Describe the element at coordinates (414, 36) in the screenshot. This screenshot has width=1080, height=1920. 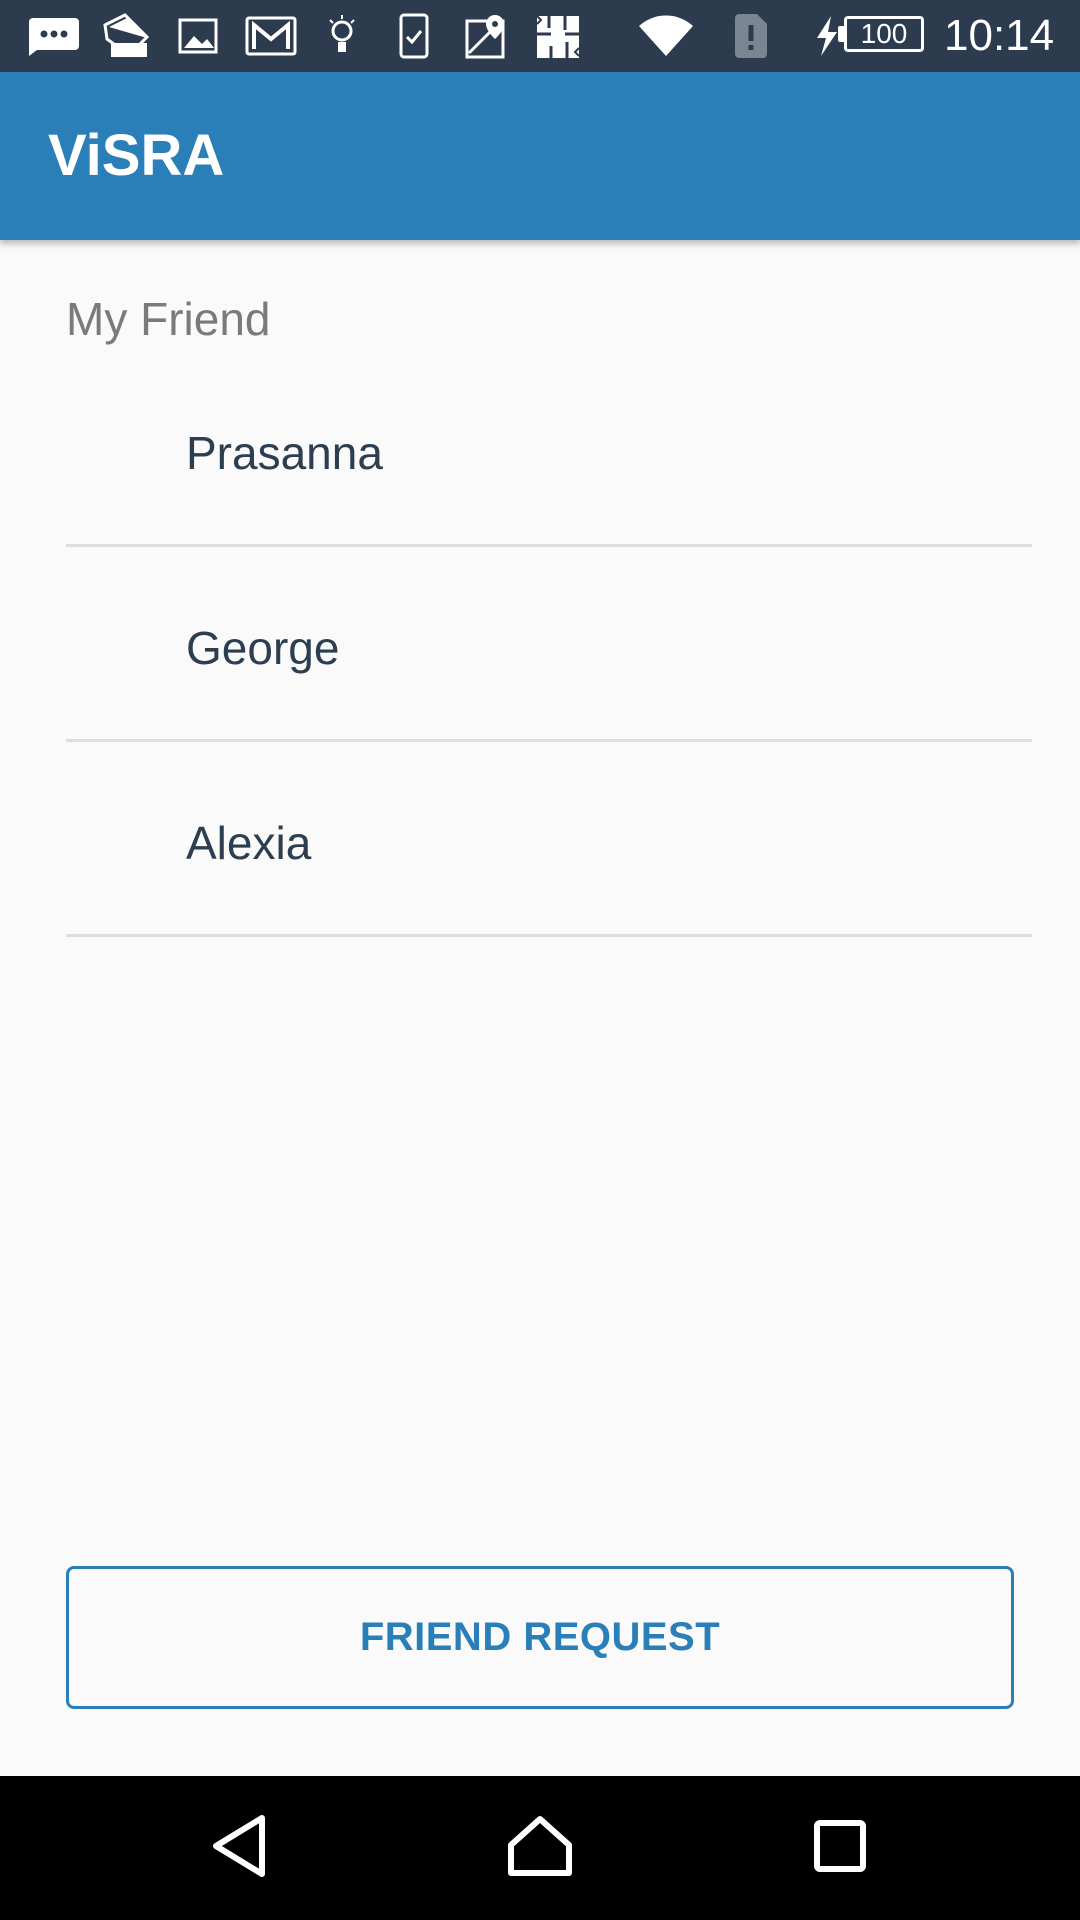
I see `task-icon` at that location.